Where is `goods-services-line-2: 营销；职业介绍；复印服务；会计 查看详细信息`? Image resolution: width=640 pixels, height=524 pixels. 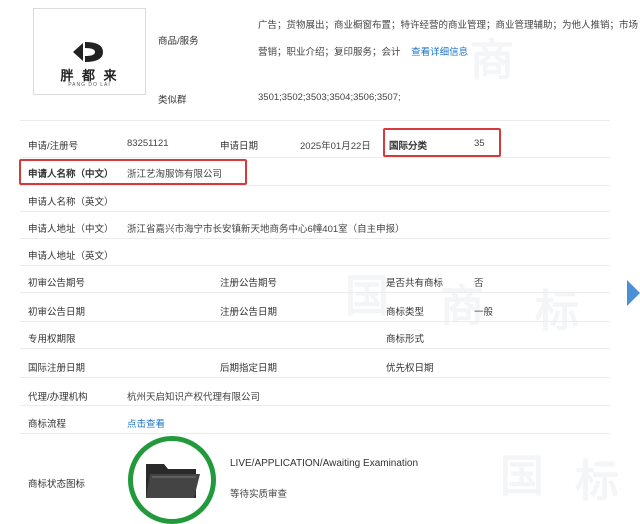
goods-services-line-2: 营销；职业介绍；复印服务；会计 查看详细信息 is located at coordinates (363, 52).